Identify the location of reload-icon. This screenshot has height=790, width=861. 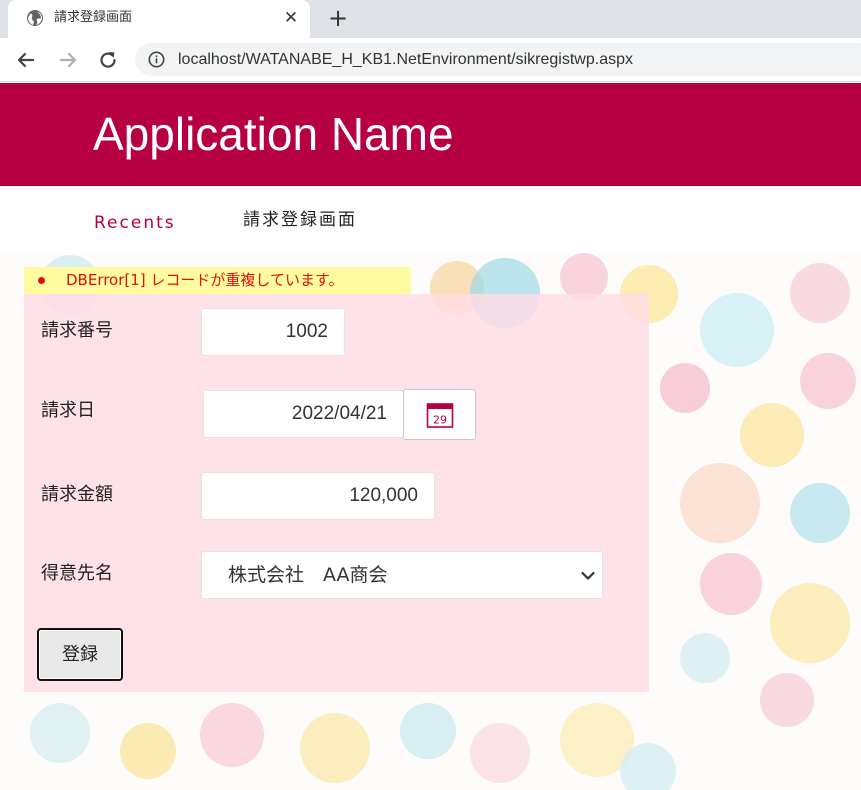
(108, 60).